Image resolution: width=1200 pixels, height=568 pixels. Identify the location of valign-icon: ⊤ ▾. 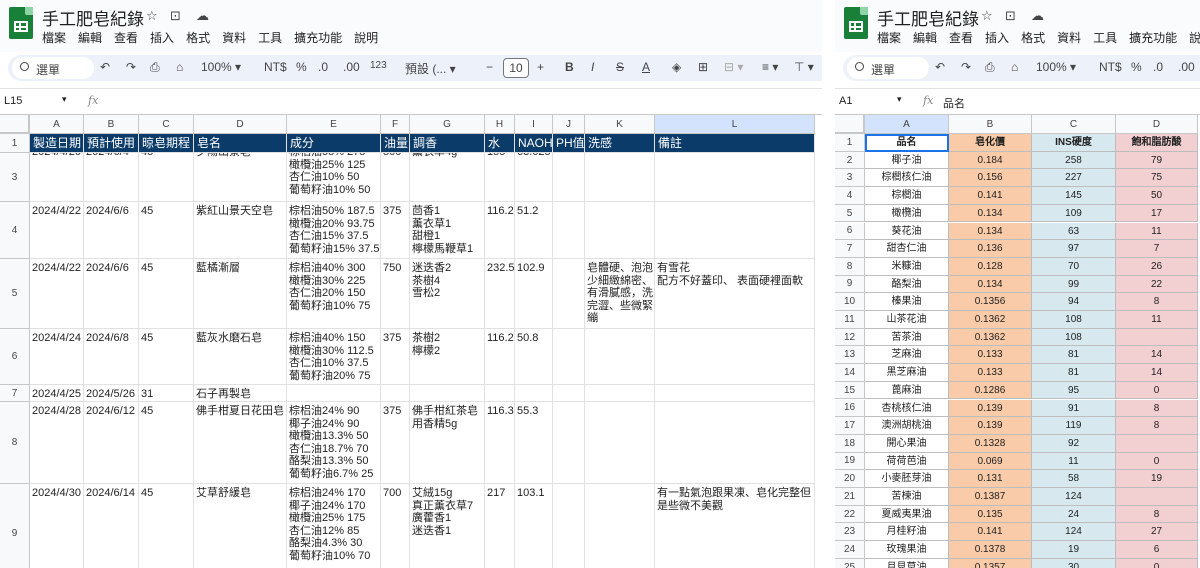
(804, 67).